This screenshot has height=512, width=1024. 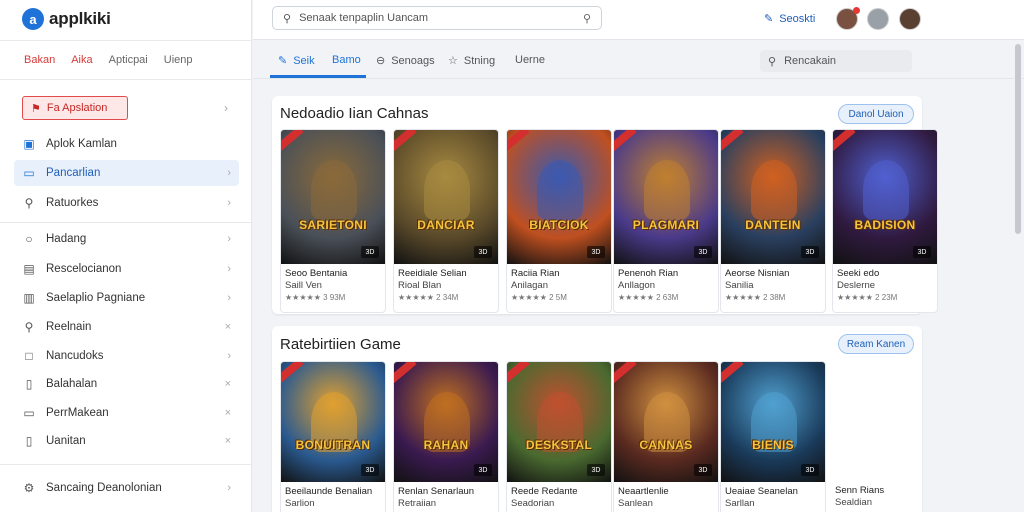 I want to click on sidebar-tab: Aika, so click(x=81, y=60).